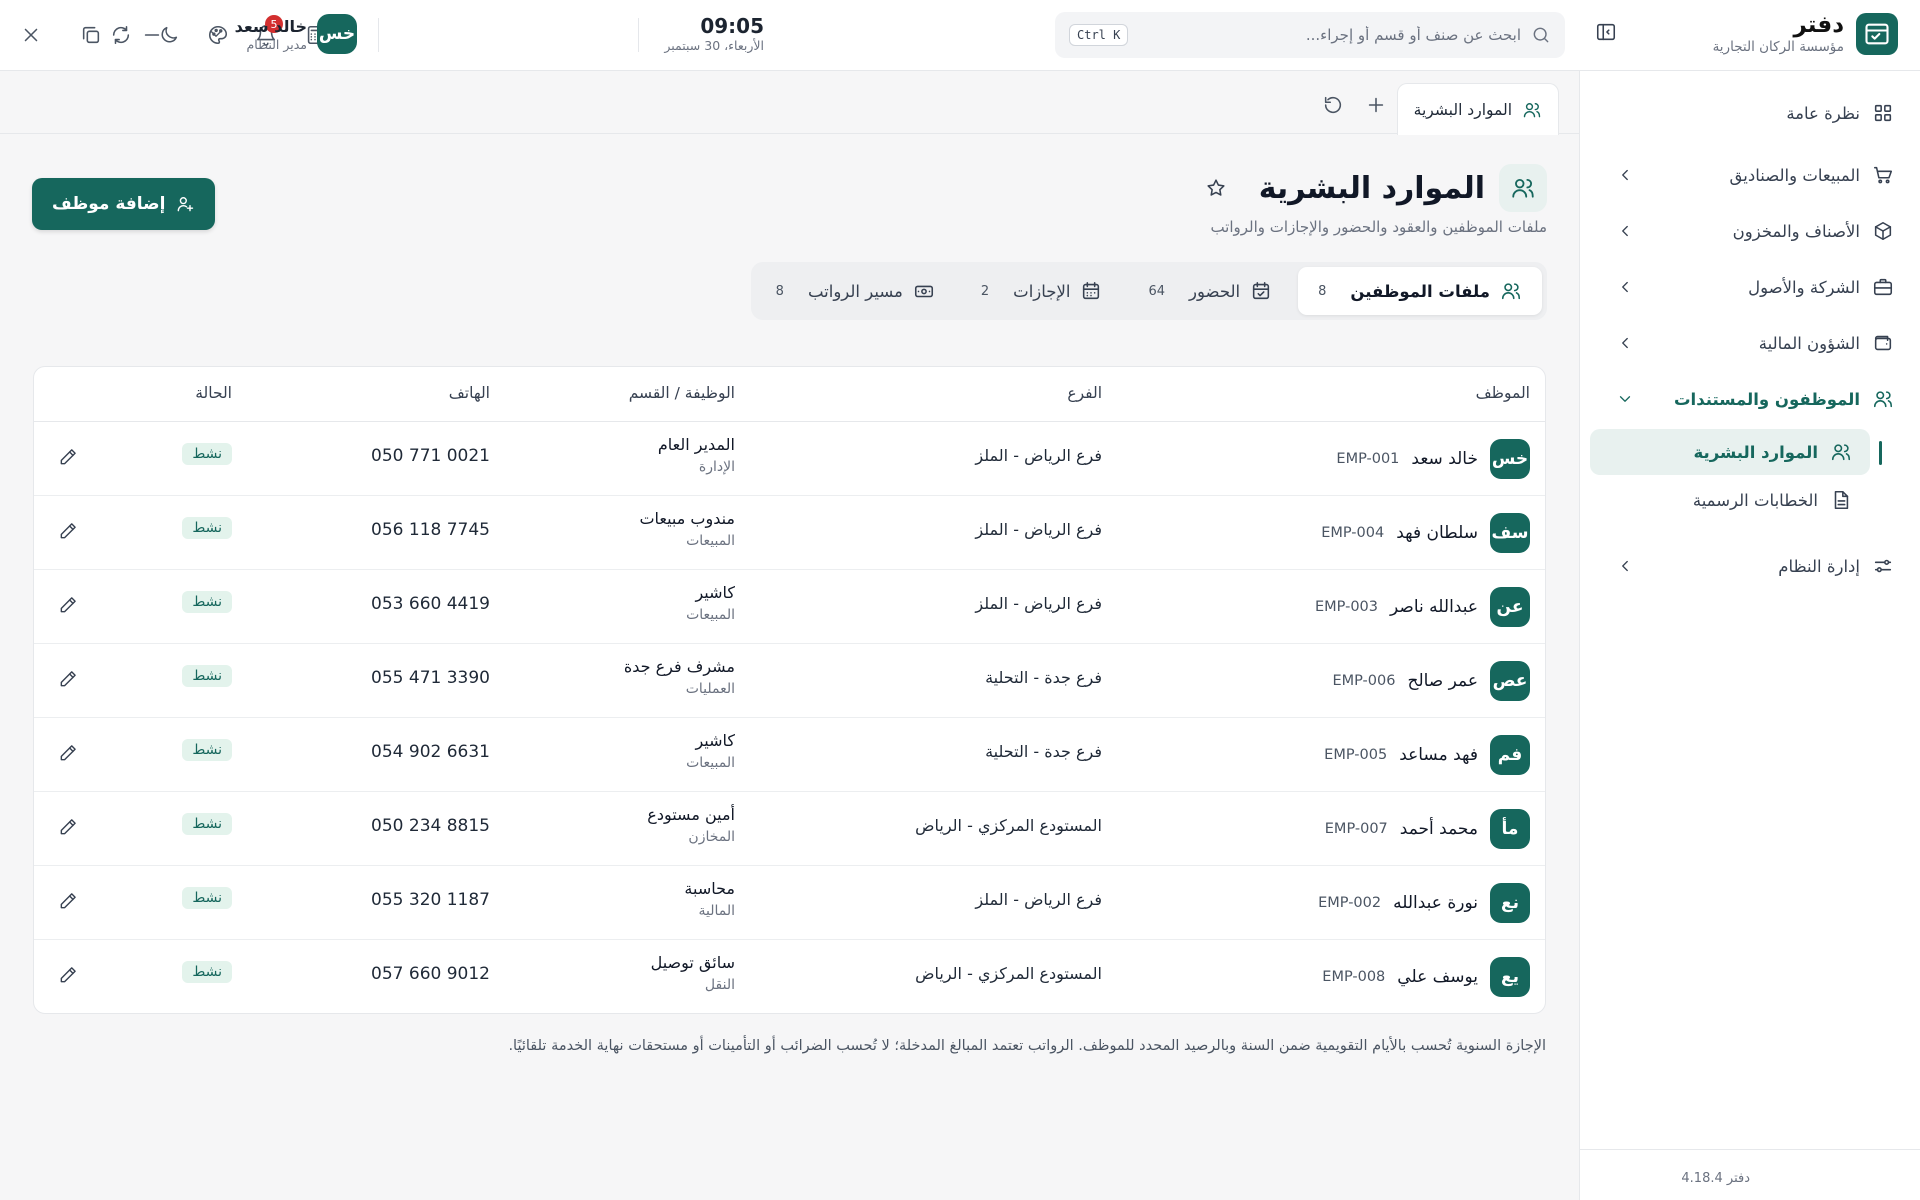 This screenshot has width=1920, height=1200. I want to click on cart-icon, so click(1883, 175).